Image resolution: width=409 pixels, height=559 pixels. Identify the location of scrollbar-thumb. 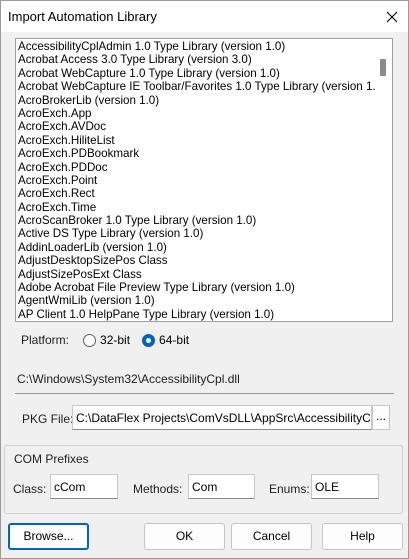
(383, 67).